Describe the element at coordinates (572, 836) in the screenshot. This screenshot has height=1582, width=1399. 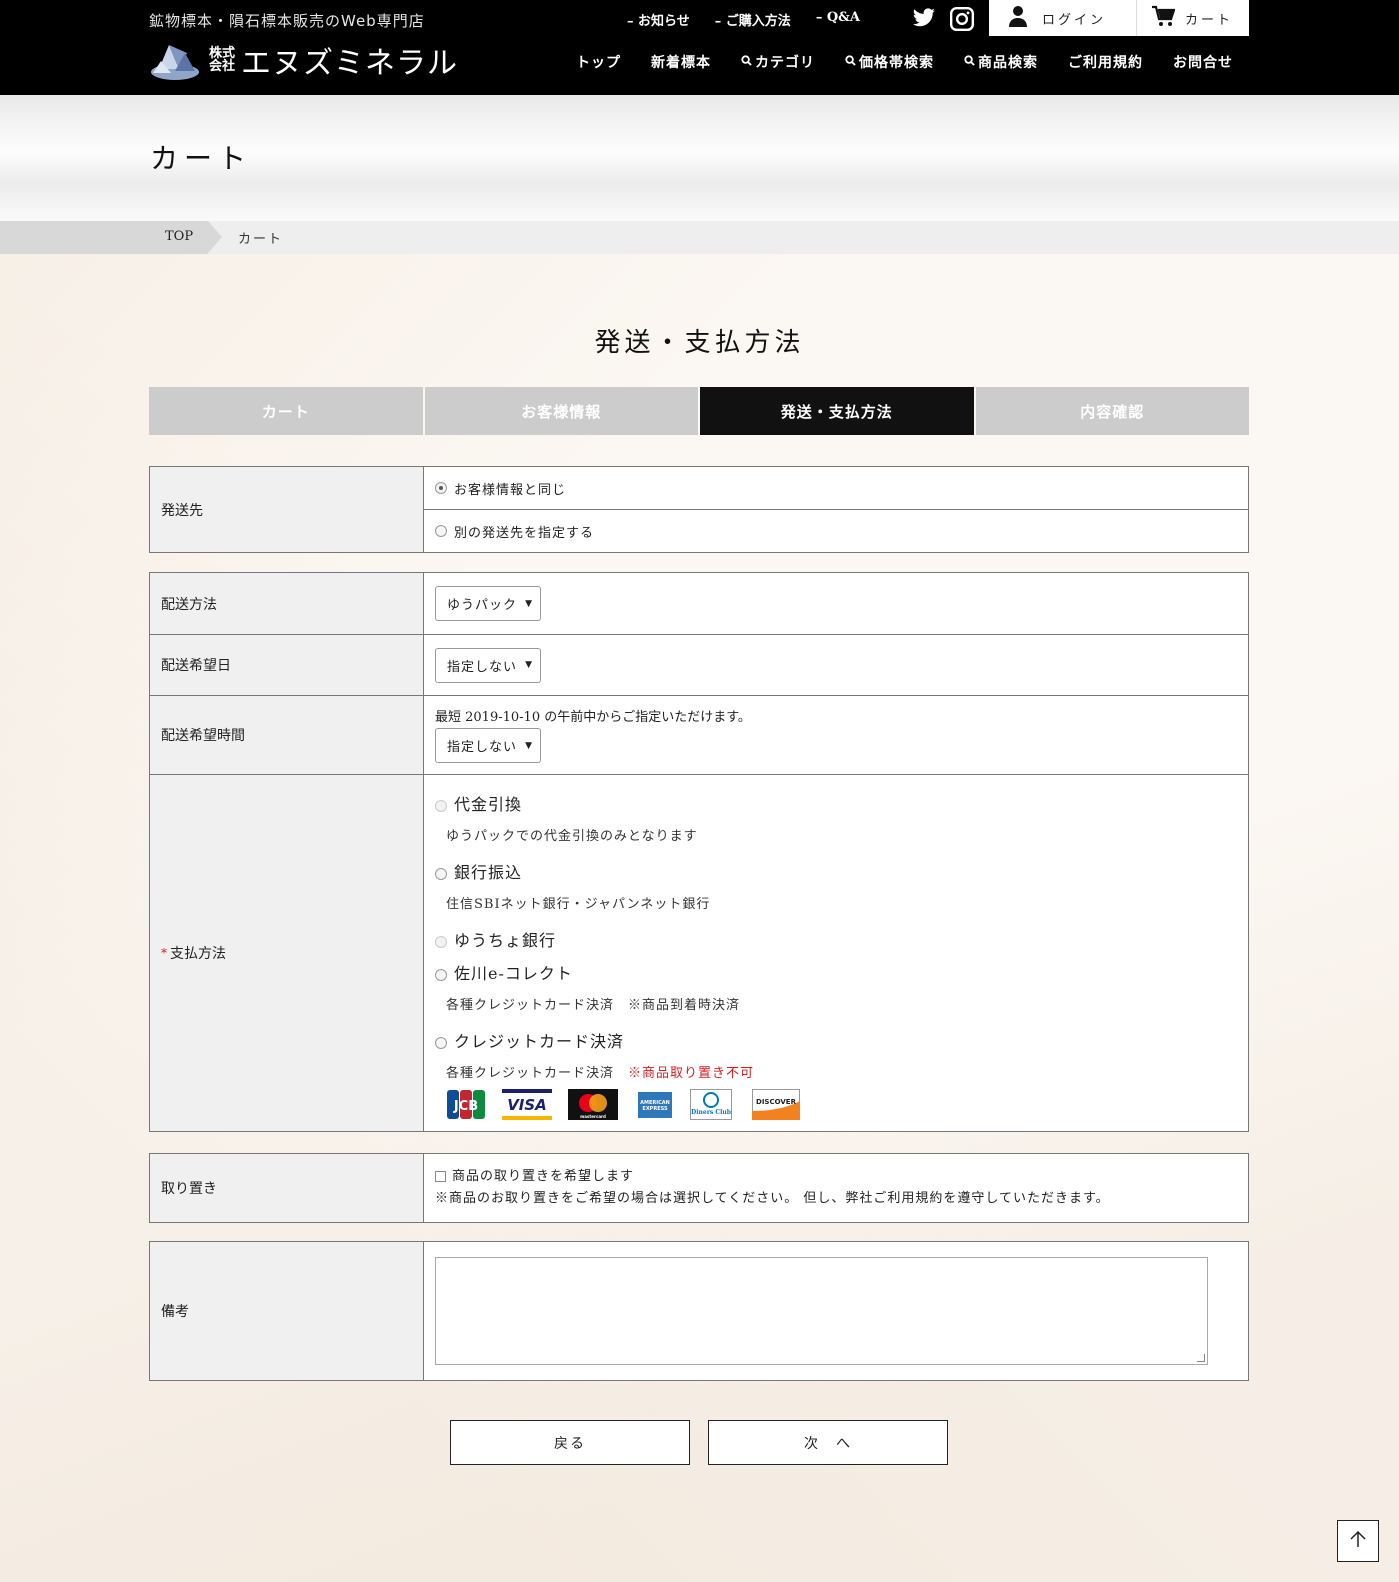
I see `payment-cod-note: ゆうパックでの代金引換のみとなります` at that location.